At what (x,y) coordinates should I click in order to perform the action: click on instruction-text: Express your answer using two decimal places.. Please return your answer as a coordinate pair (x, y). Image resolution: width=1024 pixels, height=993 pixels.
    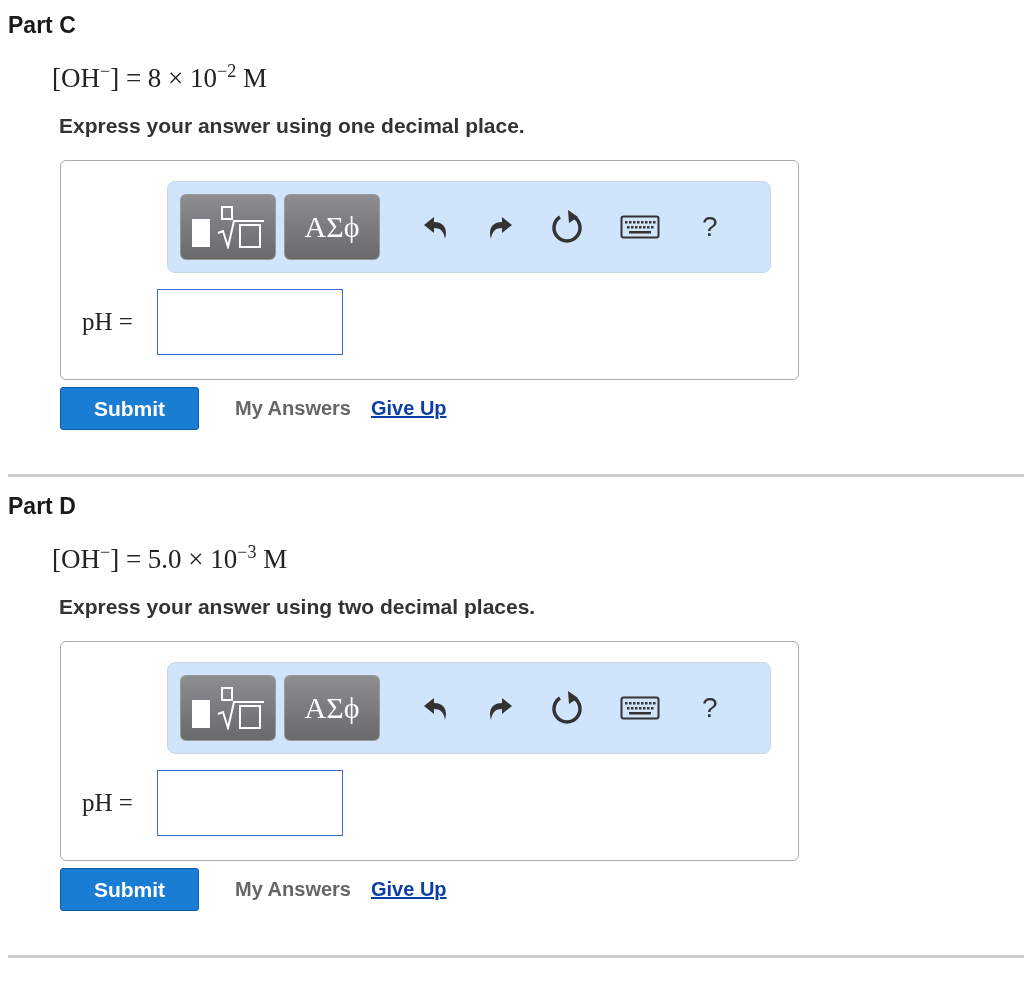
    Looking at the image, I should click on (297, 607).